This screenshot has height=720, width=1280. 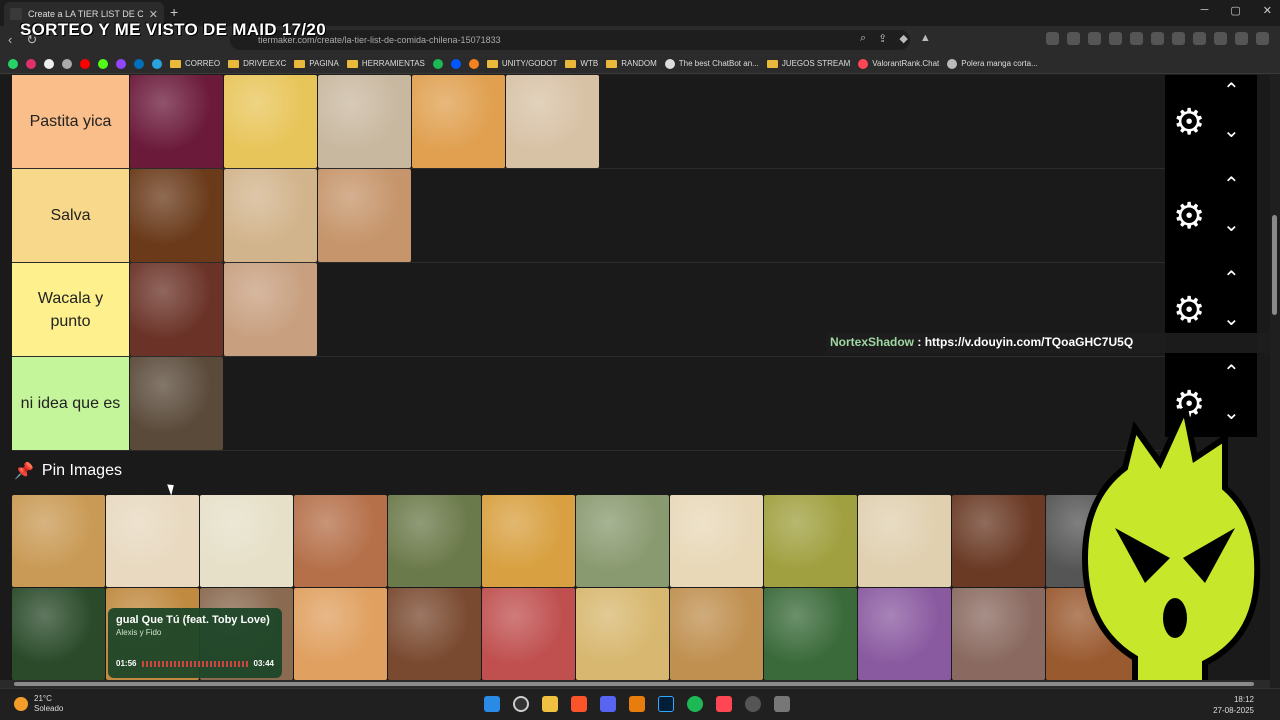 What do you see at coordinates (1157, 38) in the screenshot?
I see `download-icon` at bounding box center [1157, 38].